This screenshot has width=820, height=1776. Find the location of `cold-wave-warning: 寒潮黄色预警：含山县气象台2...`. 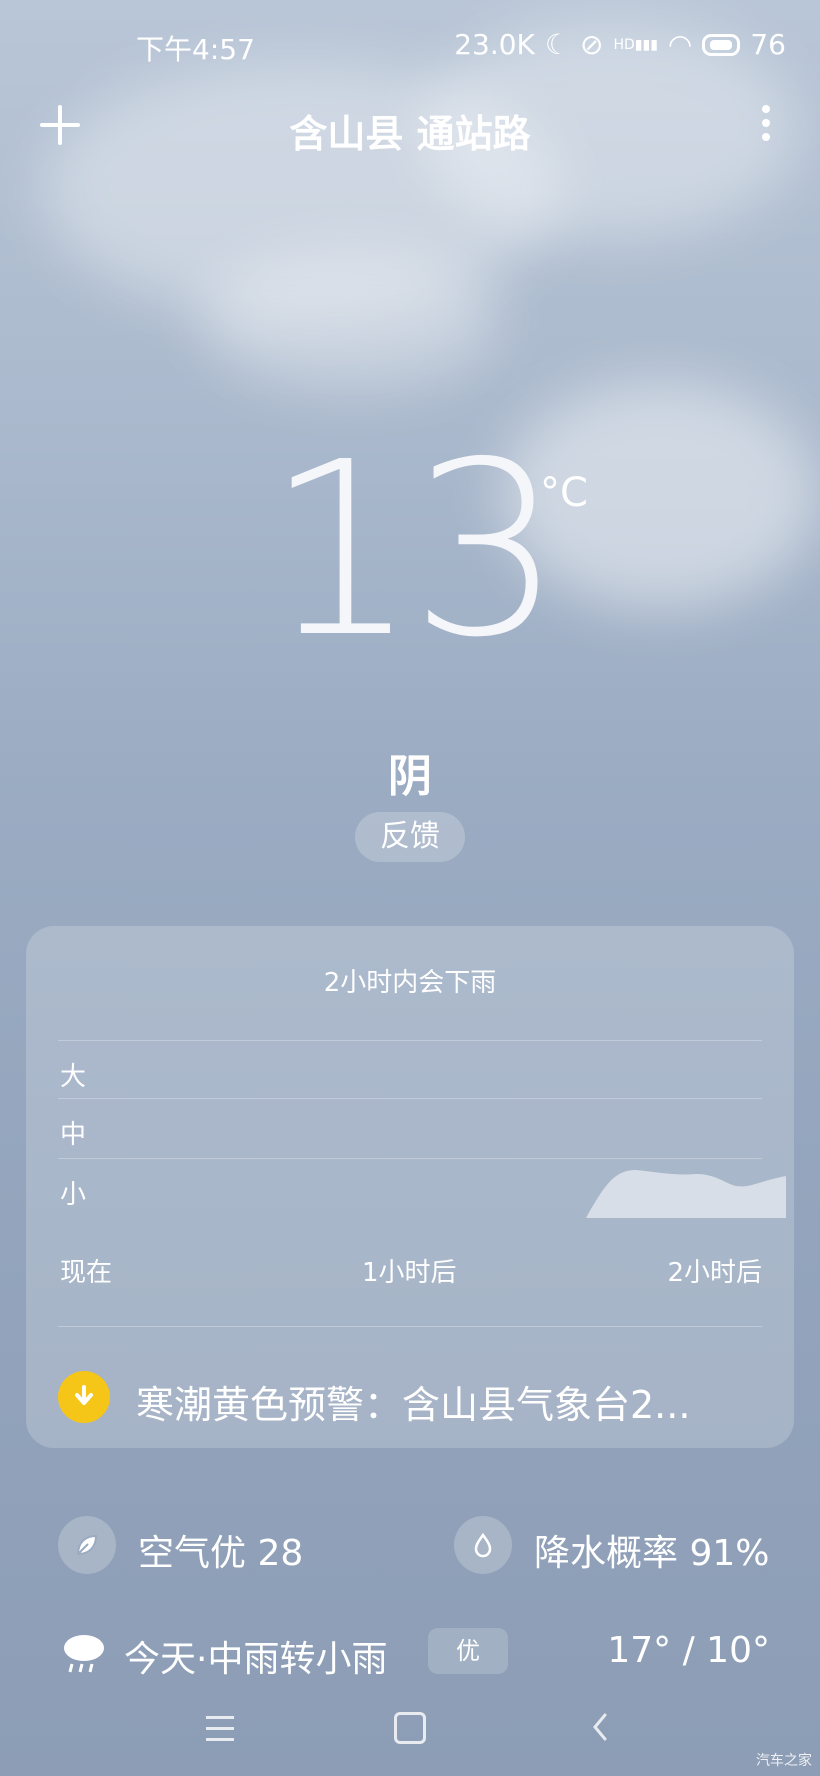

cold-wave-warning: 寒潮黄色预警：含山县气象台2... is located at coordinates (410, 1396).